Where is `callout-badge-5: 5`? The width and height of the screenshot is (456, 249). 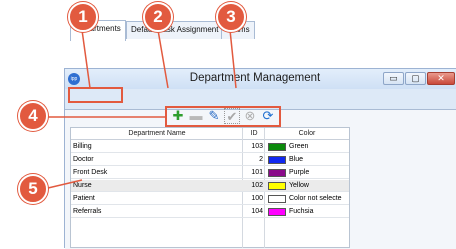
callout-badge-5: 5 is located at coordinates (33, 189).